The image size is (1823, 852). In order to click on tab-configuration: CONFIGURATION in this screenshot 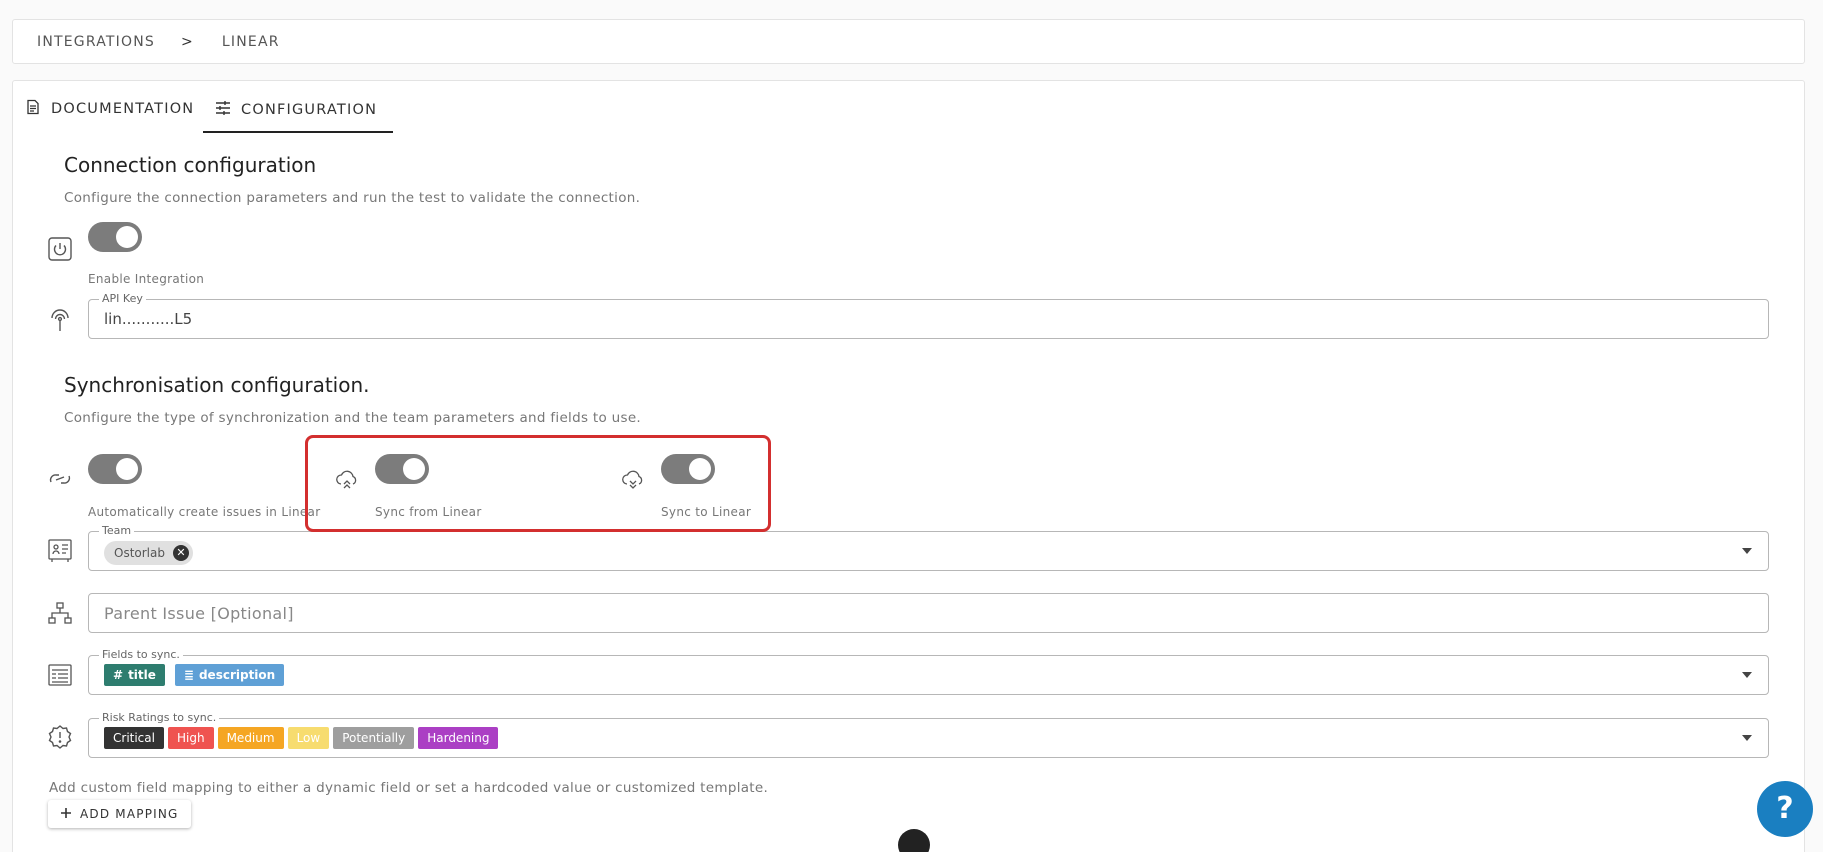, I will do `click(298, 111)`.